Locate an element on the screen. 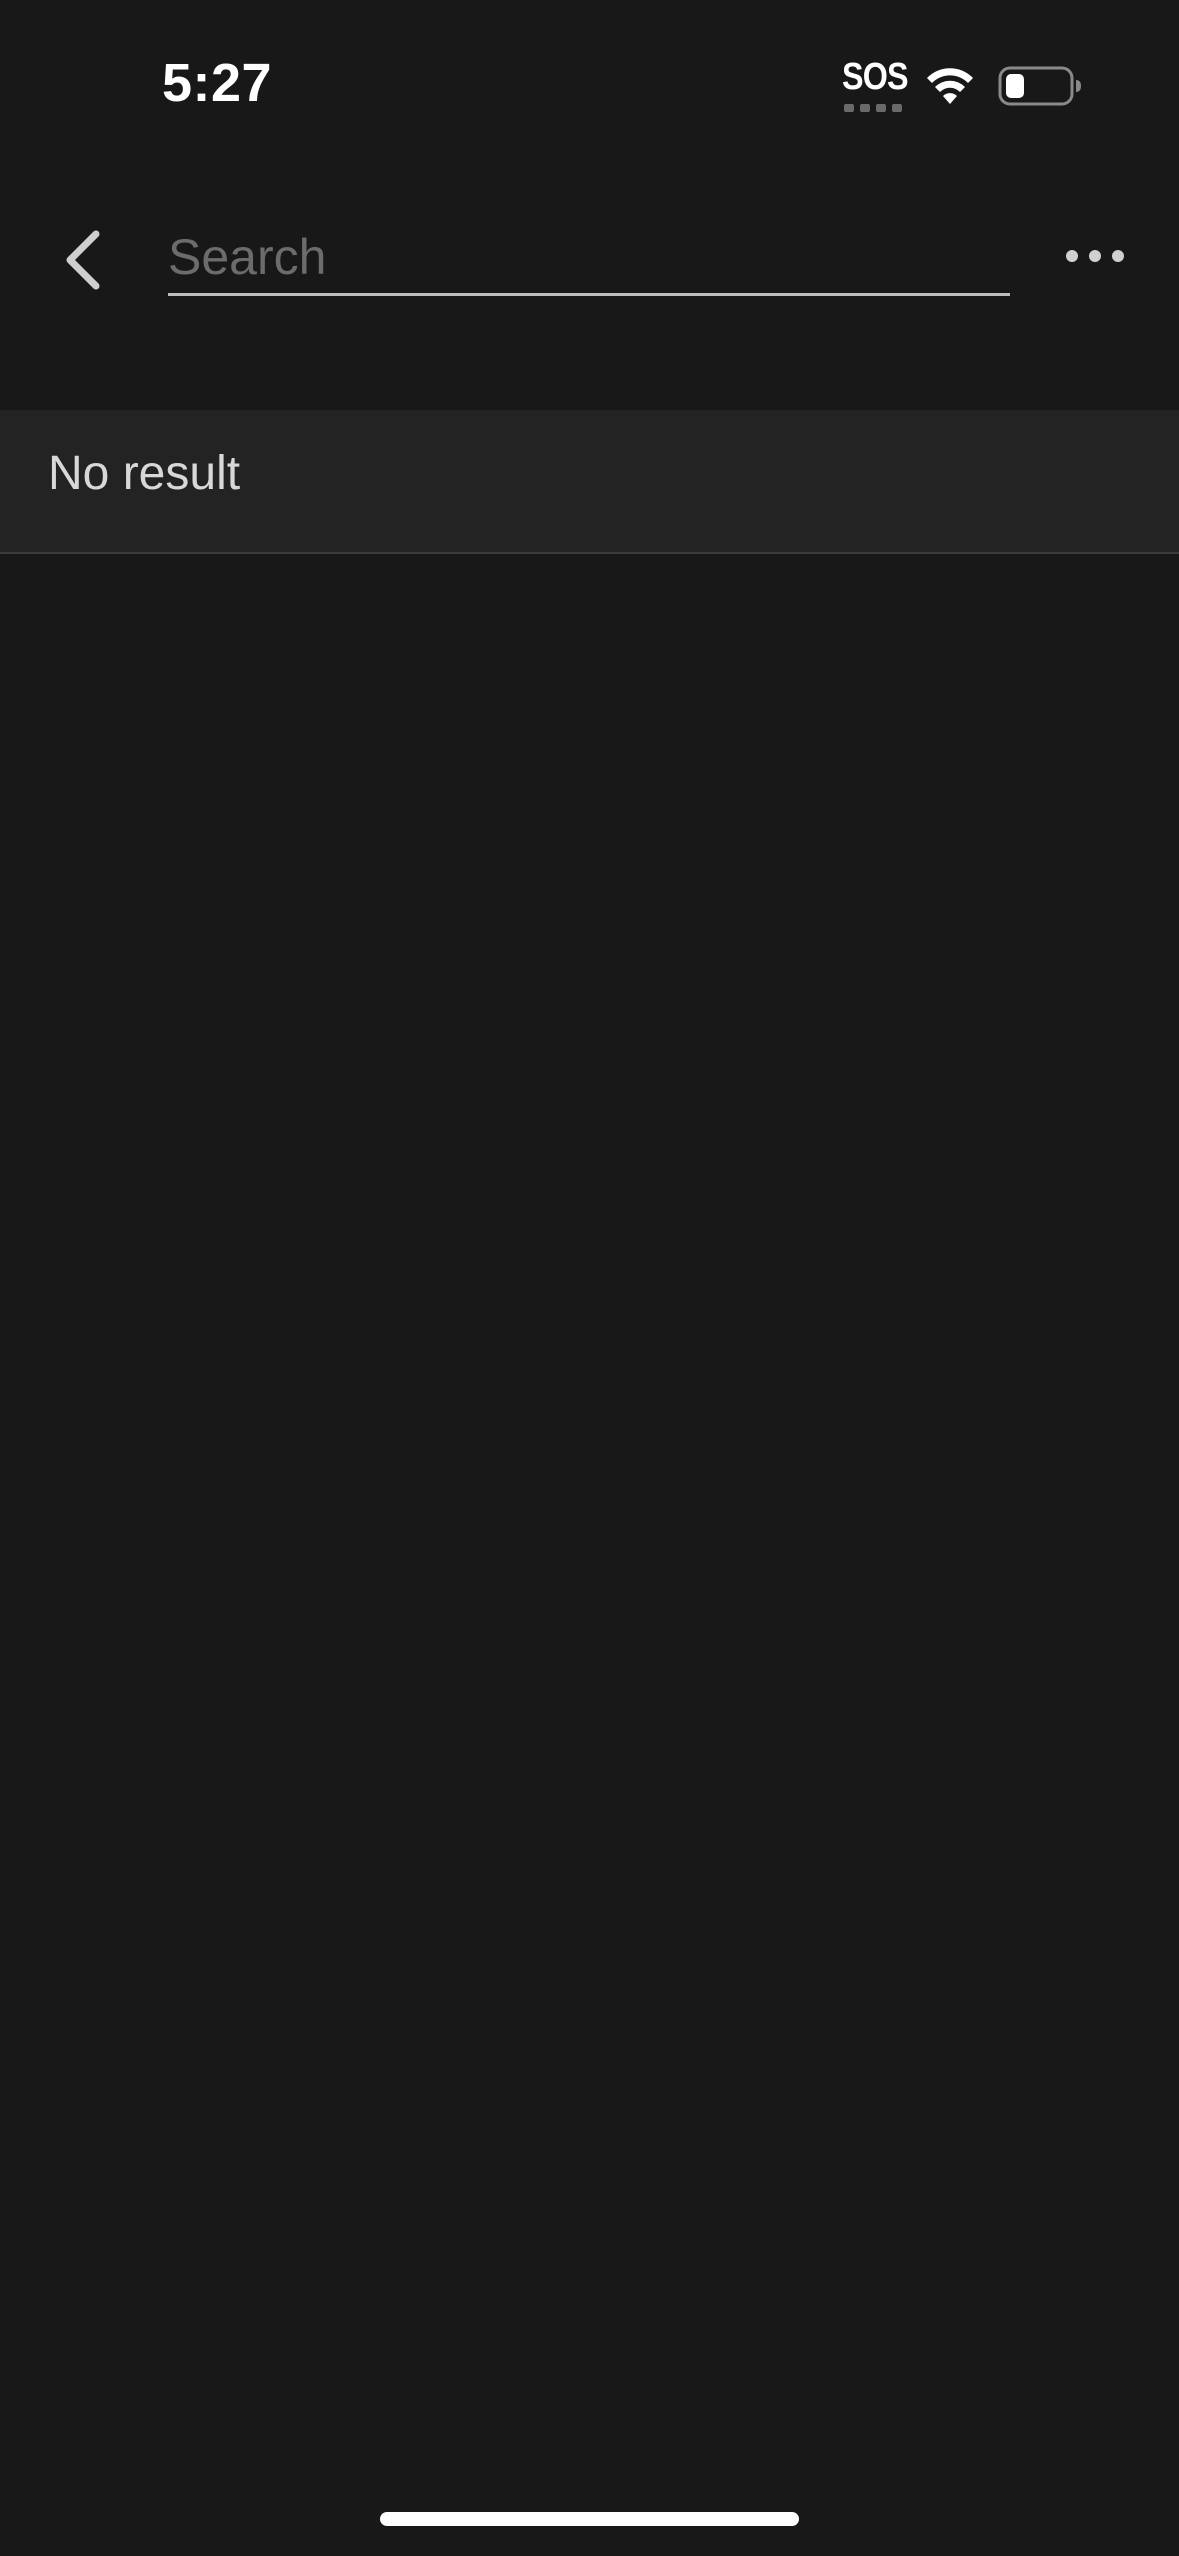 The height and width of the screenshot is (2556, 1179). search-input is located at coordinates (589, 258).